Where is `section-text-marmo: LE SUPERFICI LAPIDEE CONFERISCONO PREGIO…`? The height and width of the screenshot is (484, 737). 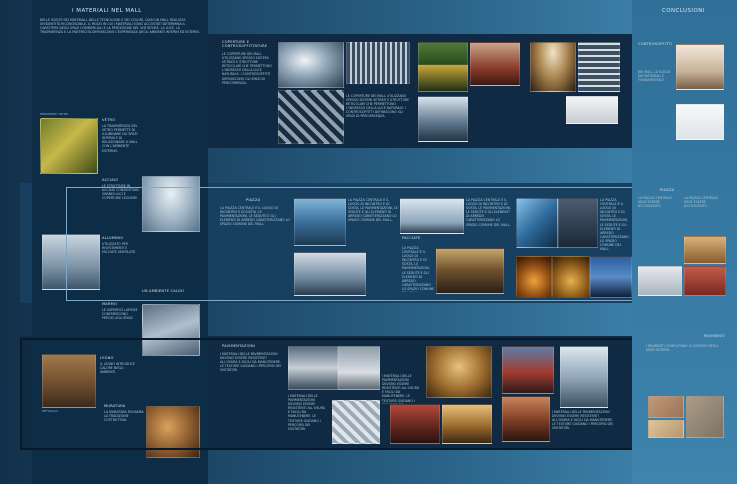
section-text-marmo: LE SUPERFICI LAPIDEE CONFERISCONO PREGIO… is located at coordinates (120, 314).